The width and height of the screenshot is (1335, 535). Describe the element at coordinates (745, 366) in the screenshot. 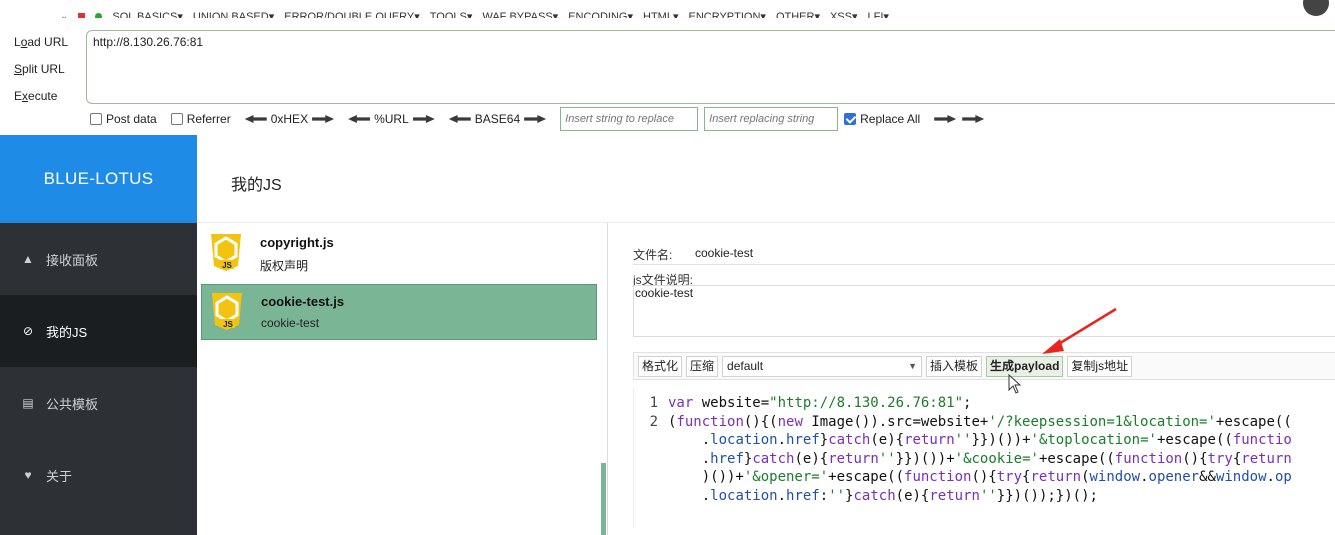

I see `template-select-value: default` at that location.